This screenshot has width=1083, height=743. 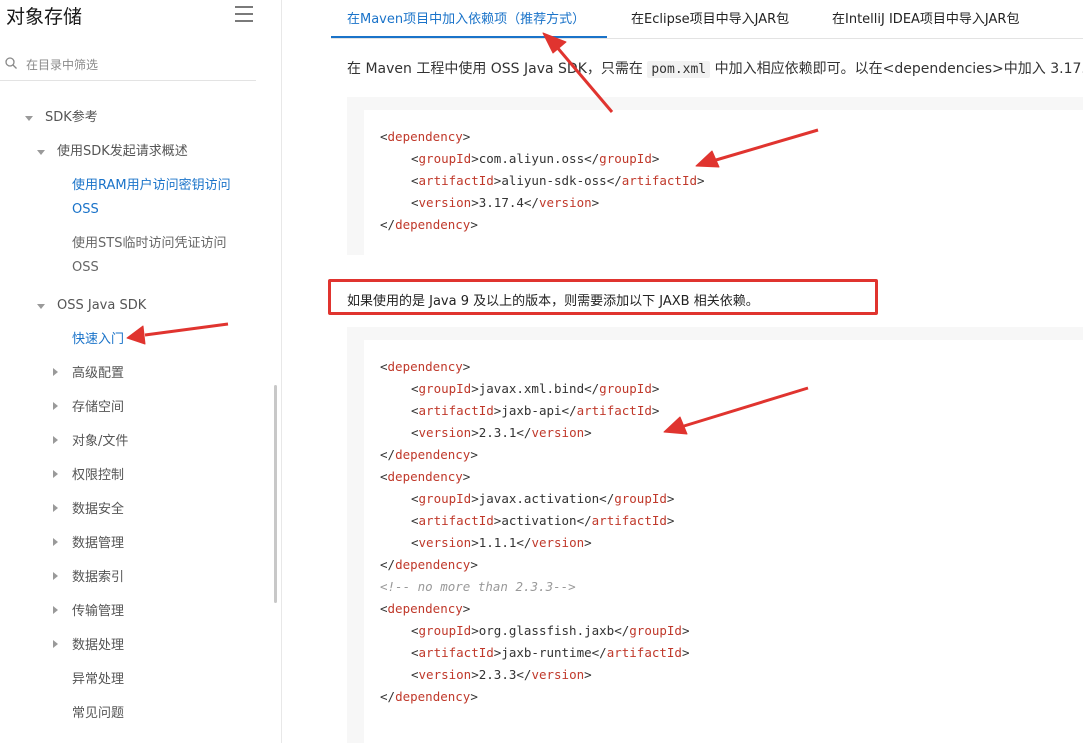 I want to click on tree-item-data-management: 数据管理, so click(x=98, y=544).